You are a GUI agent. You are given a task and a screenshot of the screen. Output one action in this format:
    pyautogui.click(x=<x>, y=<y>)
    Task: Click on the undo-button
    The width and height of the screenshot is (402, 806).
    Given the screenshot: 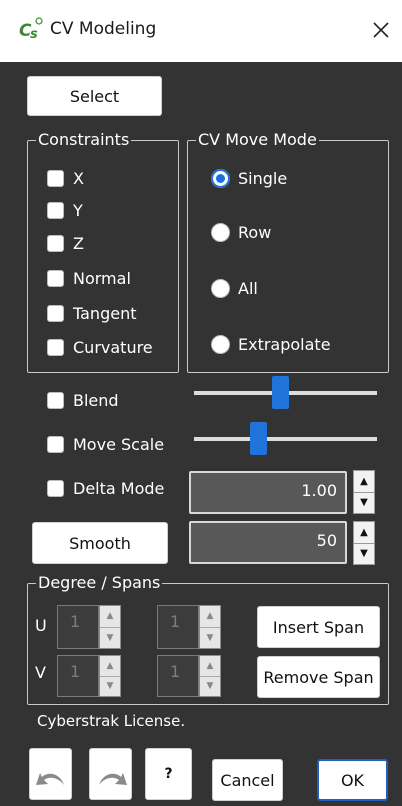 What is the action you would take?
    pyautogui.click(x=50, y=774)
    